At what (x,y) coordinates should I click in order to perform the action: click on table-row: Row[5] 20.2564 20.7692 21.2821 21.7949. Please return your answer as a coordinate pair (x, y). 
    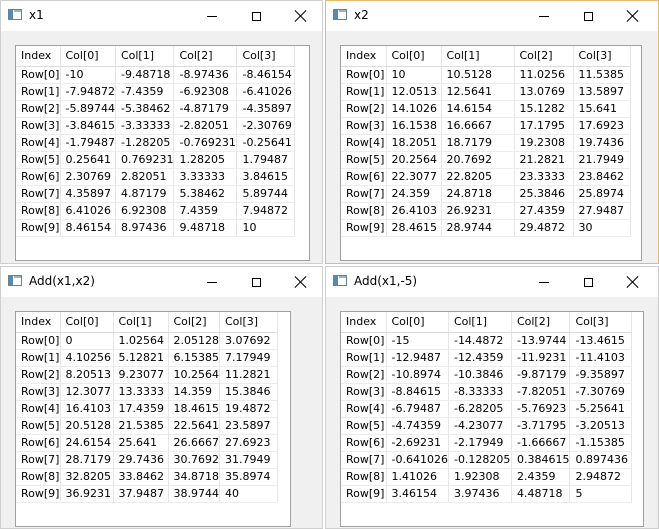
    Looking at the image, I should click on (486, 160).